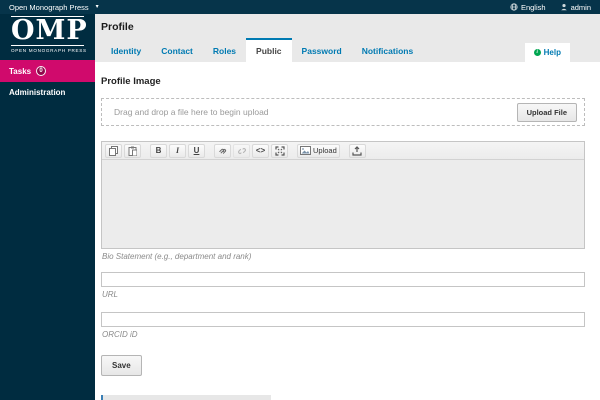 The width and height of the screenshot is (600, 400). I want to click on upload-file-button: Upload File, so click(546, 112).